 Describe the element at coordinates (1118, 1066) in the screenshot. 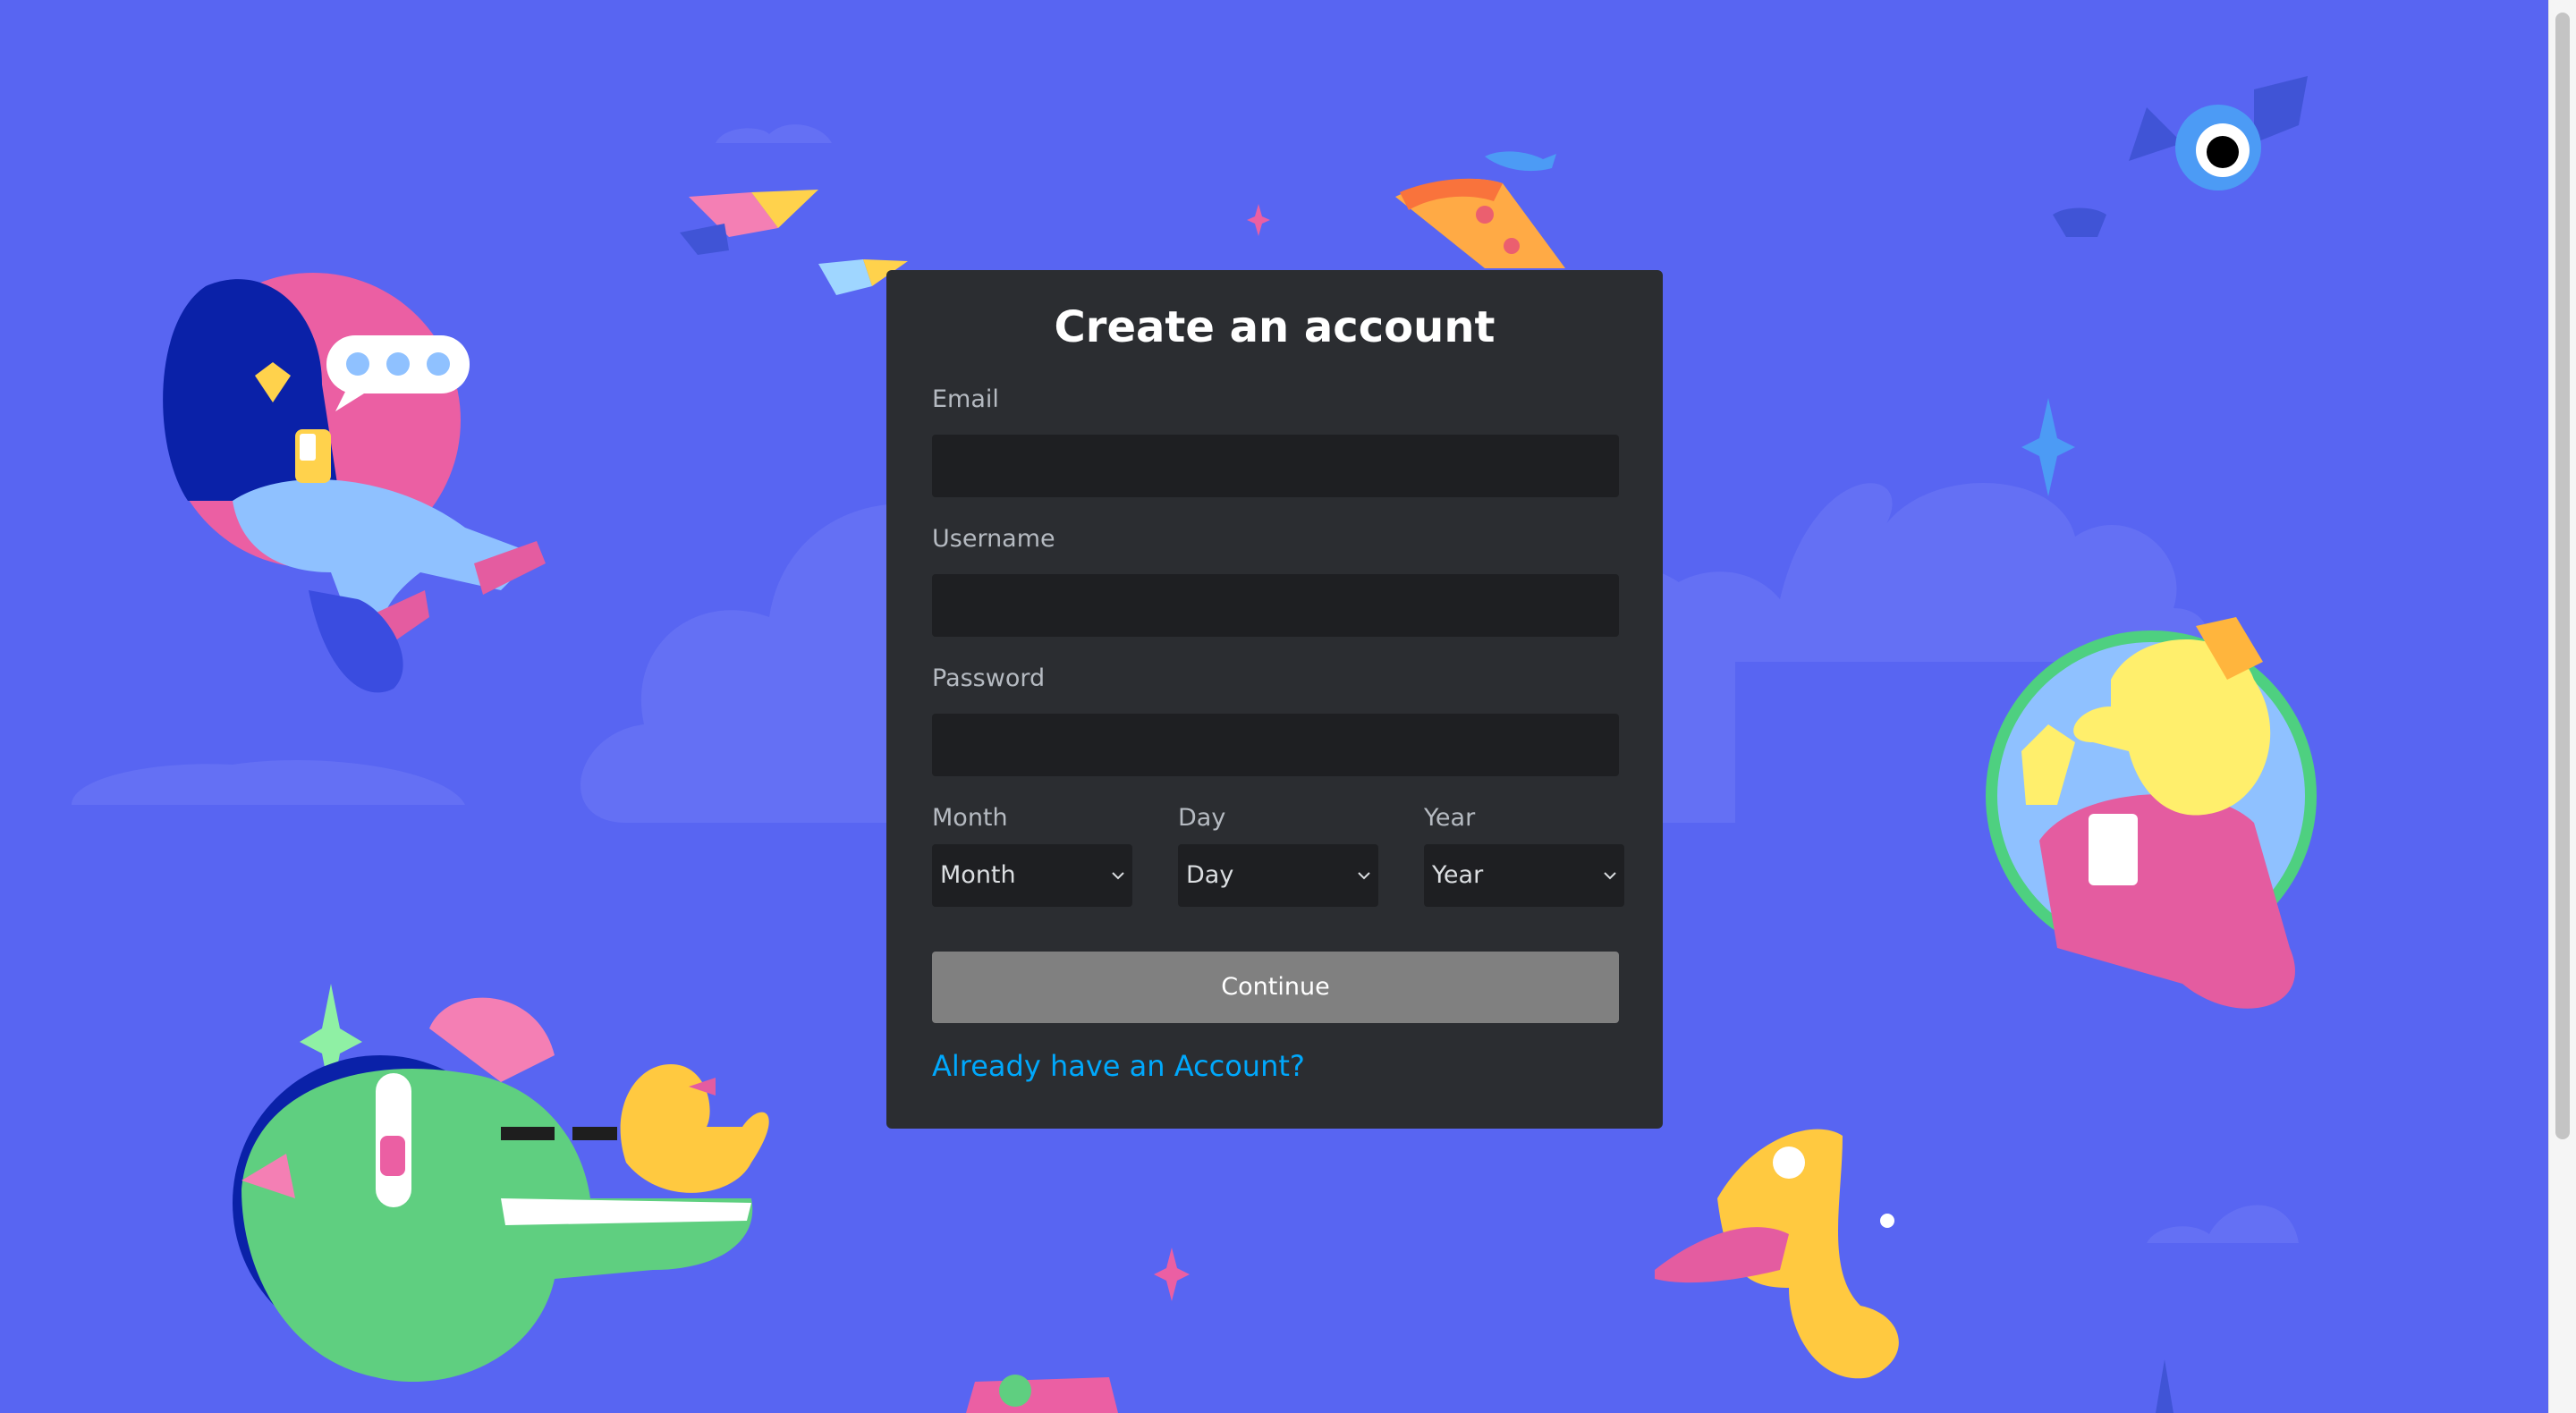

I see `login-link: Already have an Account?` at that location.